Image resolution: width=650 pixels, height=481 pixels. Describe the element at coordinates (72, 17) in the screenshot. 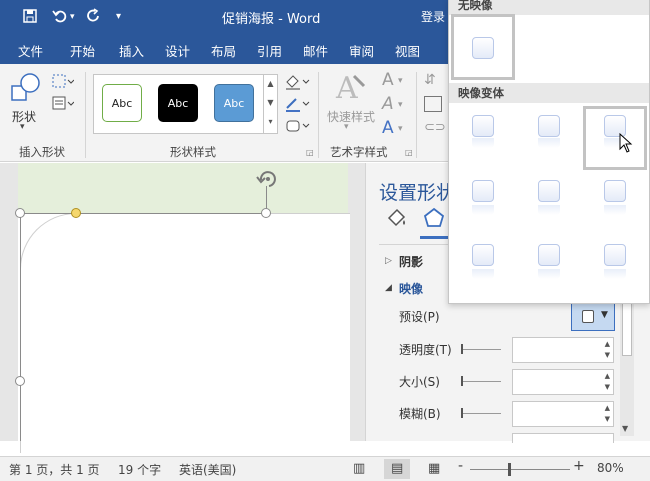

I see `undo-dropdown-icon: ▾` at that location.